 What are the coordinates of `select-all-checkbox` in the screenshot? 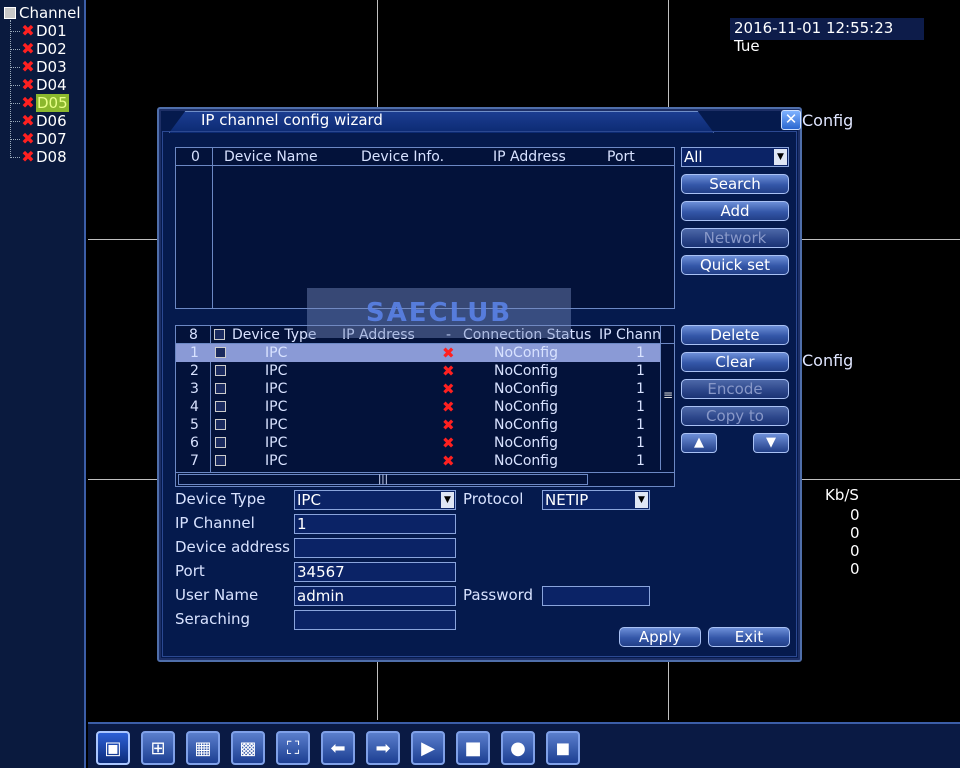 It's located at (219, 334).